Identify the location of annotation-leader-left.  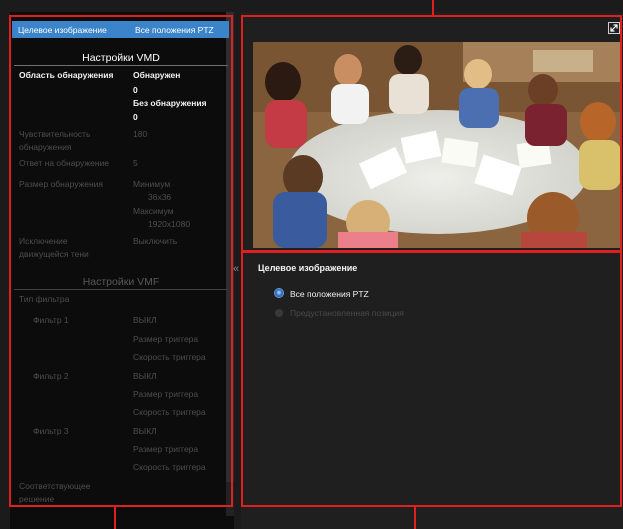
(115, 518).